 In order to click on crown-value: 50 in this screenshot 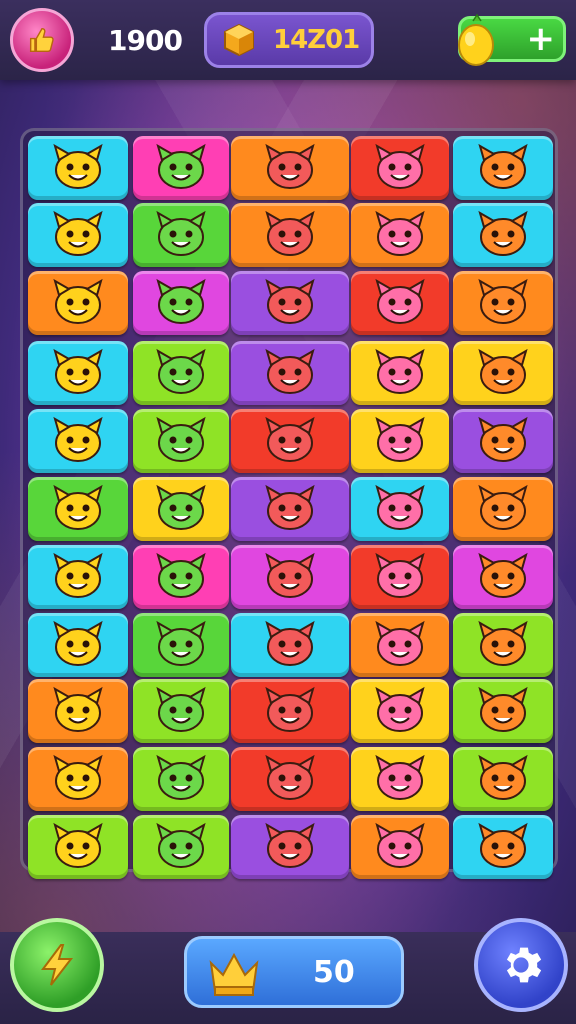, I will do `click(334, 972)`.